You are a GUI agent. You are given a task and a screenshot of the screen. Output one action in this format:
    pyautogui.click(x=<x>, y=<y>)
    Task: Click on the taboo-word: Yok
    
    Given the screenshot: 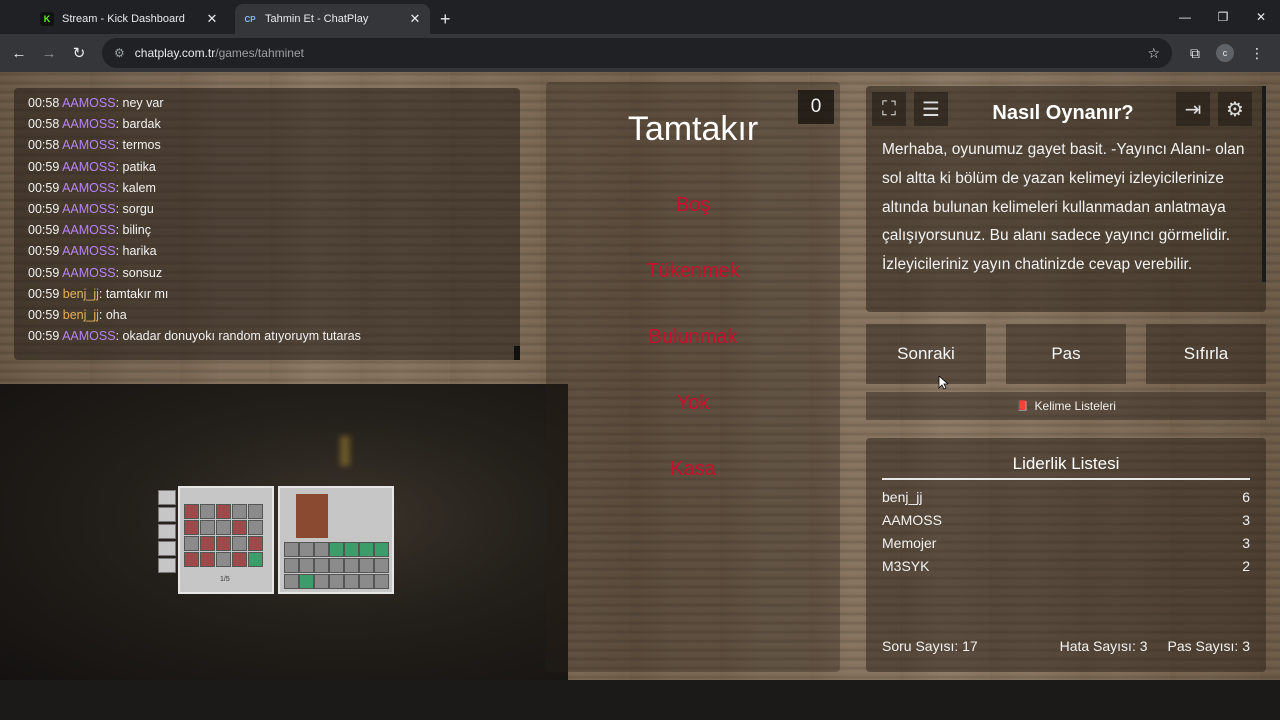 What is the action you would take?
    pyautogui.click(x=693, y=403)
    